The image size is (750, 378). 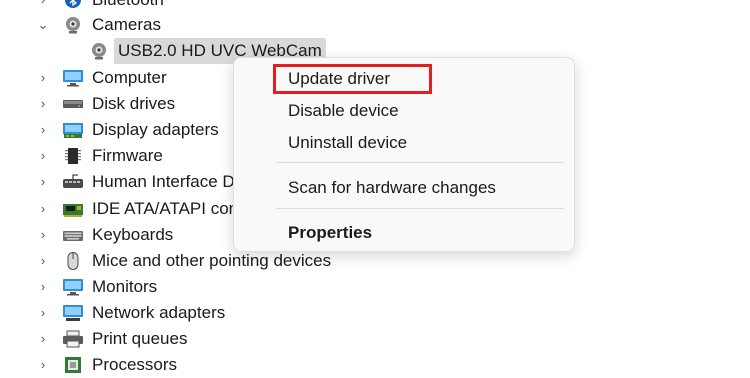 I want to click on ide-controller-icon, so click(x=73, y=210).